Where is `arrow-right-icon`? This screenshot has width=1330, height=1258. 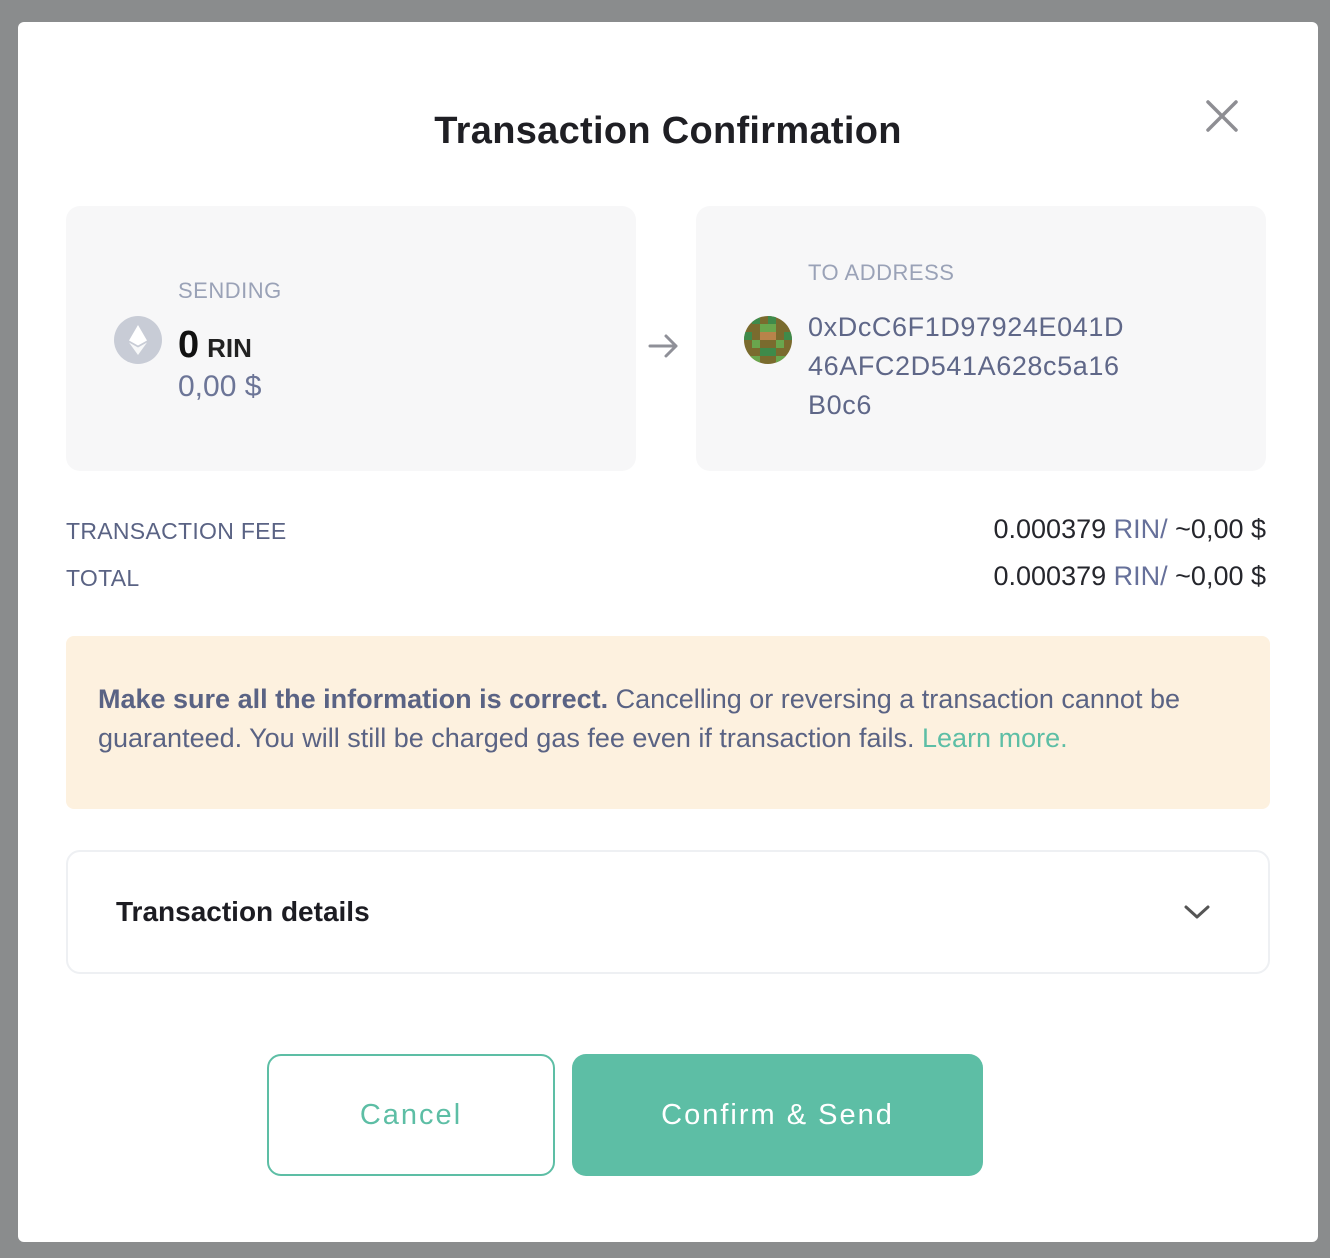
arrow-right-icon is located at coordinates (664, 346).